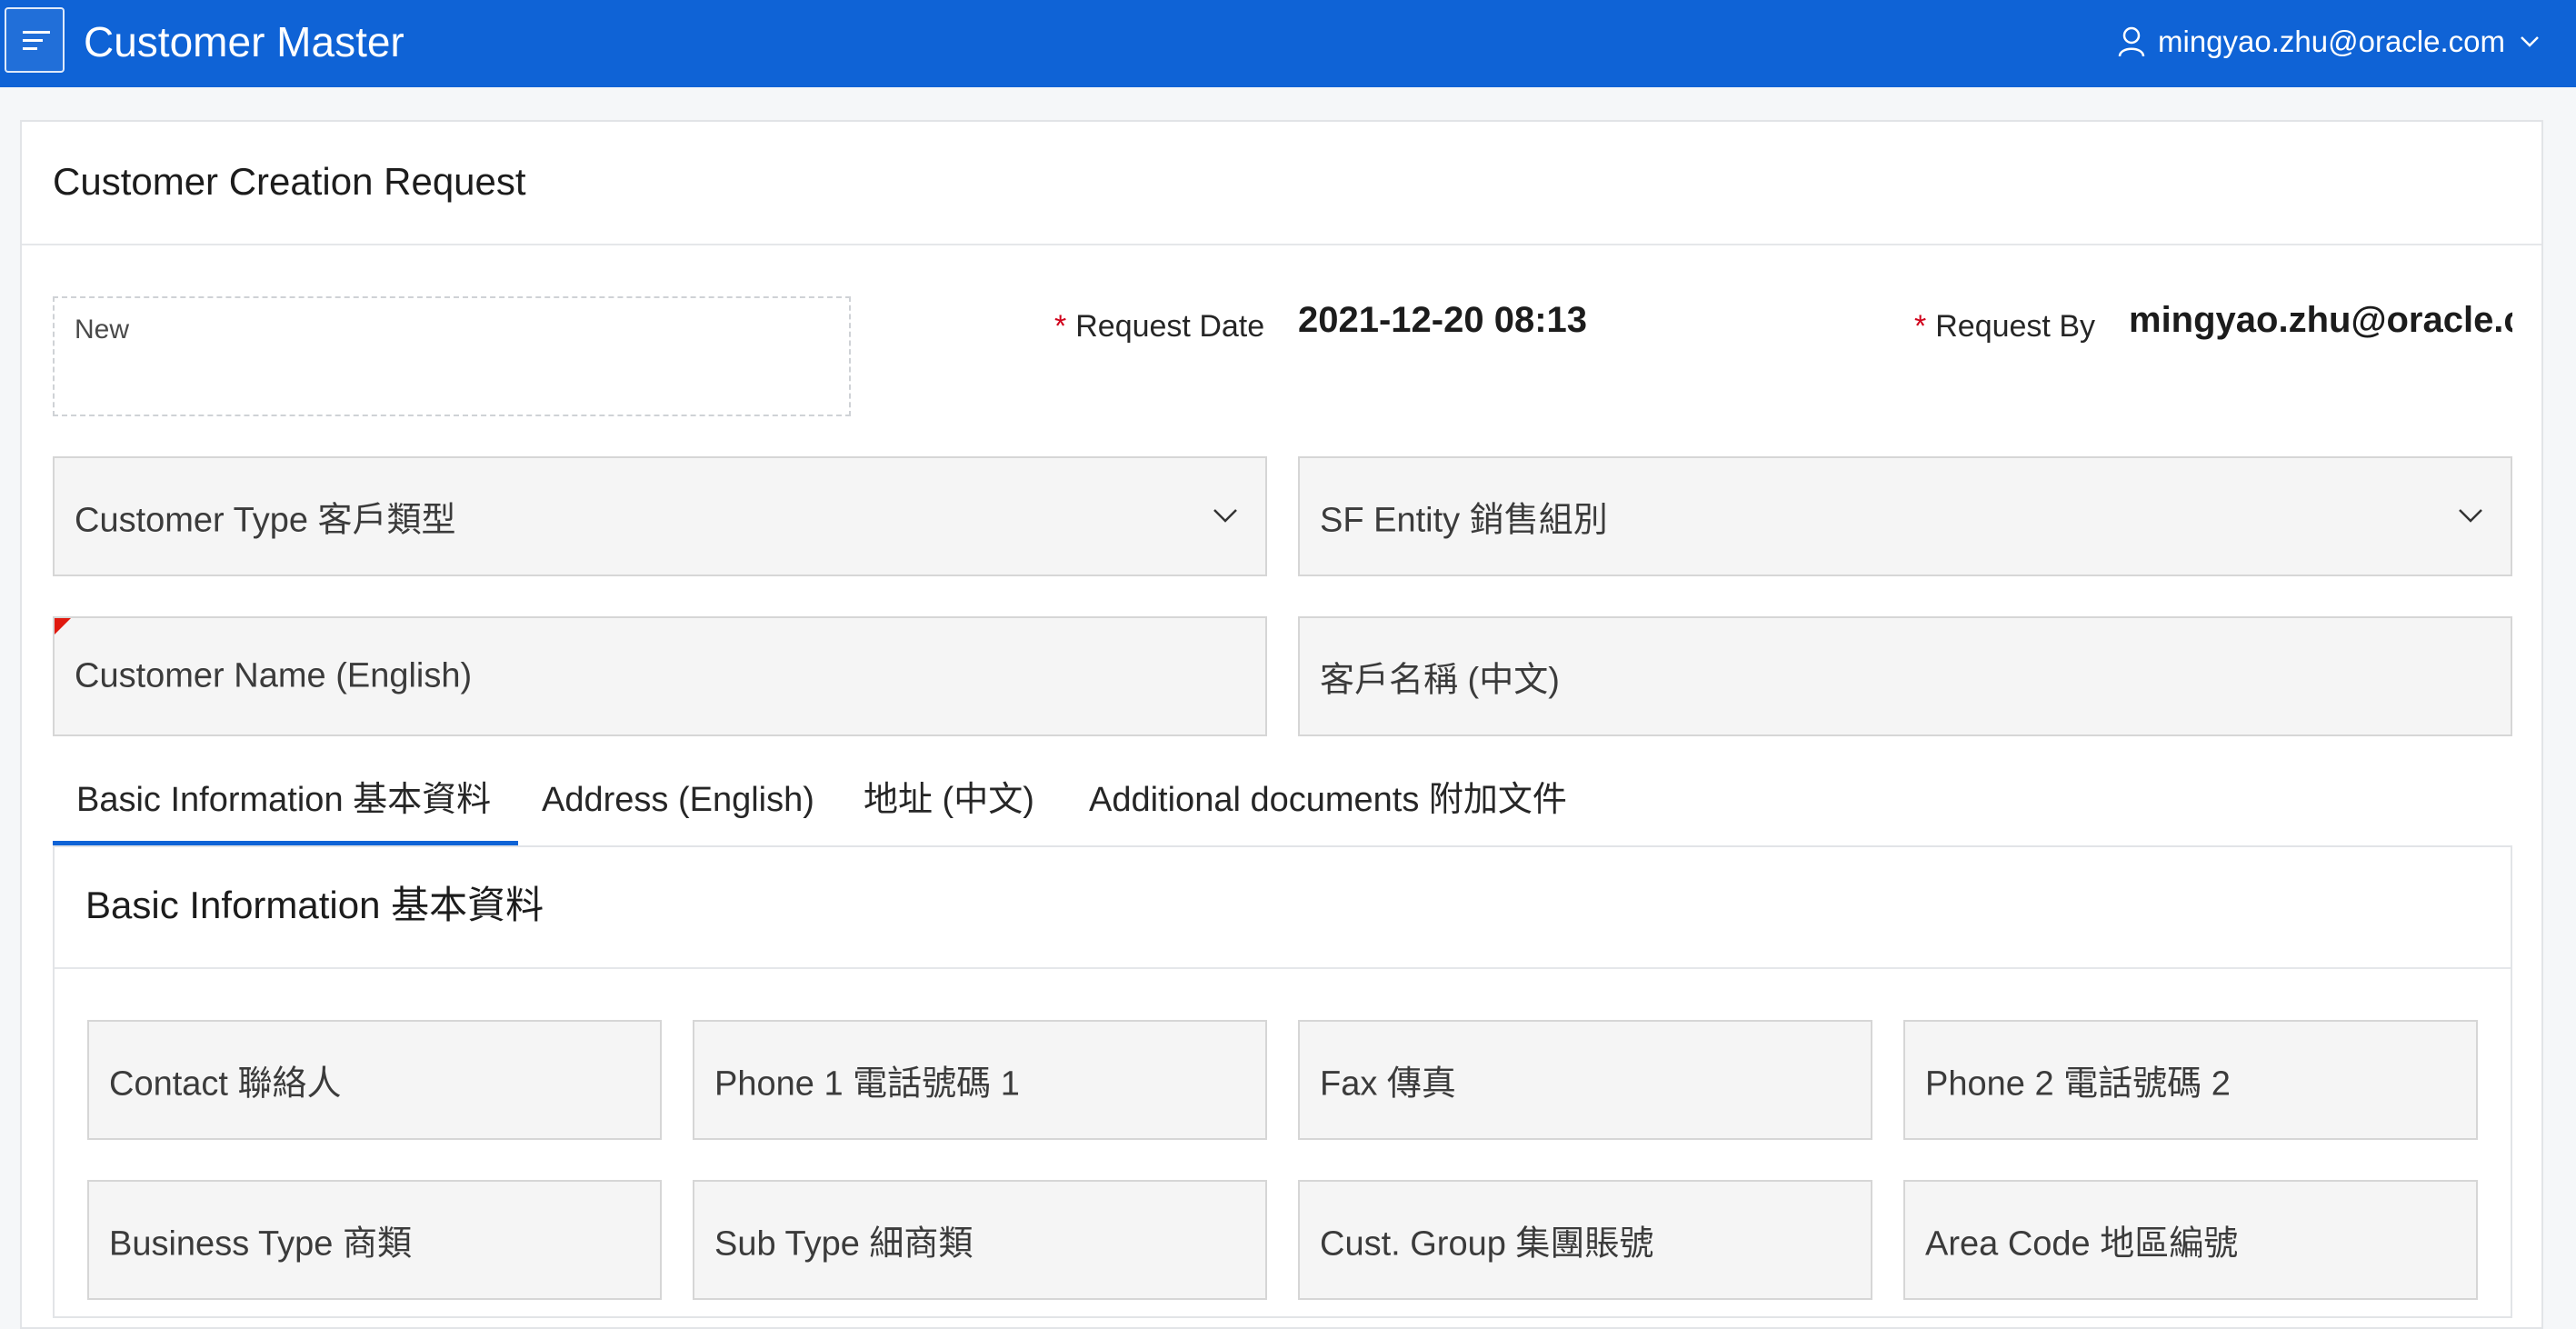  Describe the element at coordinates (1283, 908) in the screenshot. I see `basic-information-header: Basic Information 基本資料` at that location.